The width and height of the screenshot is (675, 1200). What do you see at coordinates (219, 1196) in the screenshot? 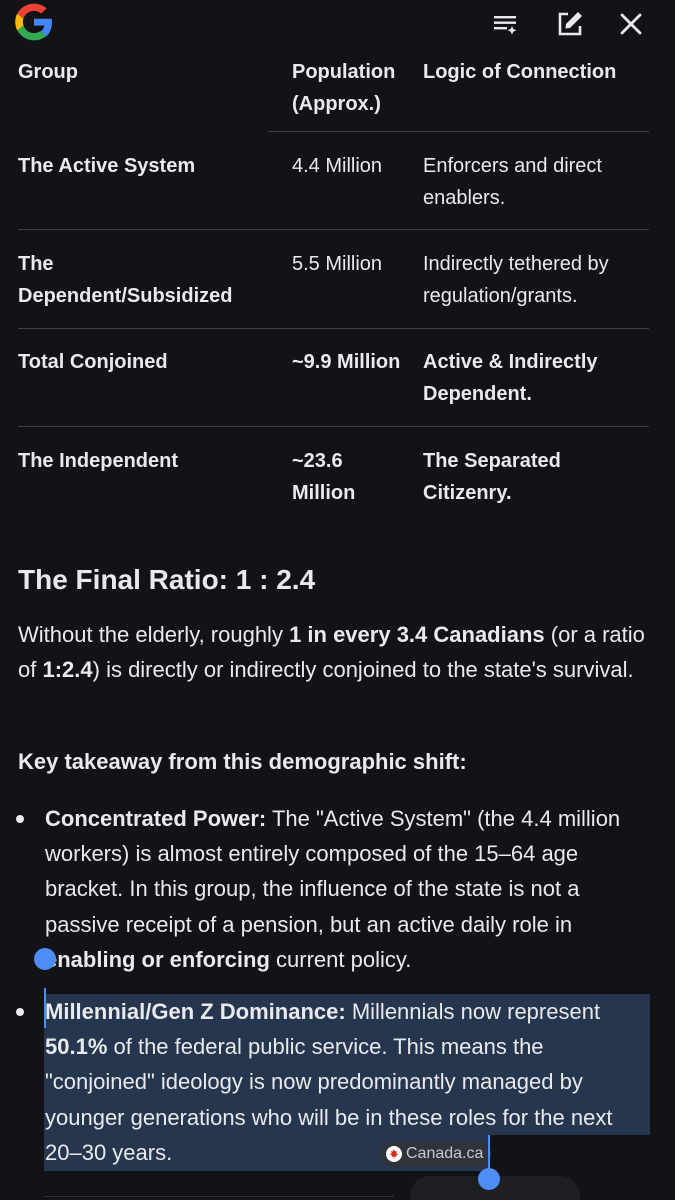
I see `divider` at bounding box center [219, 1196].